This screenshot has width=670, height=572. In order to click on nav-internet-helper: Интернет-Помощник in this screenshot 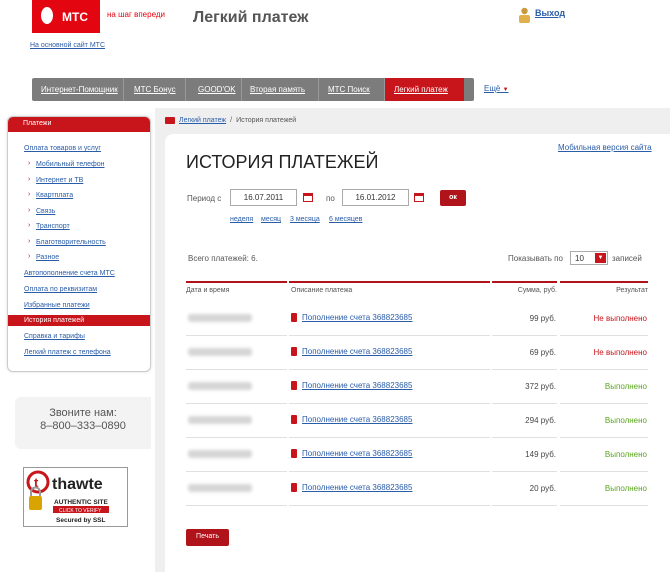, I will do `click(78, 89)`.